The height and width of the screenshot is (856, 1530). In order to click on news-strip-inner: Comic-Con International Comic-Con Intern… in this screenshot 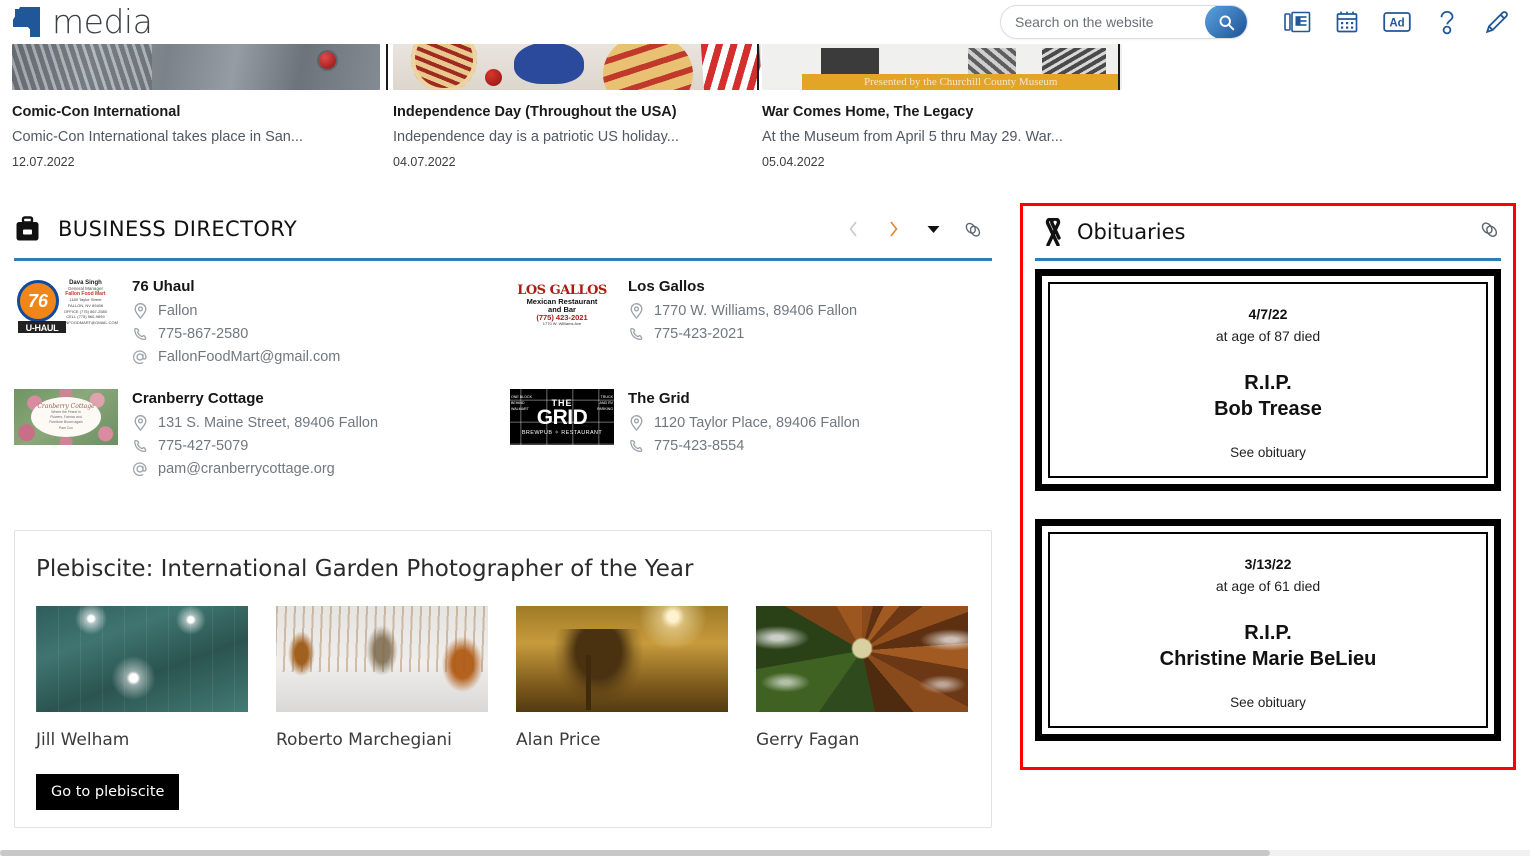, I will do `click(561, 109)`.